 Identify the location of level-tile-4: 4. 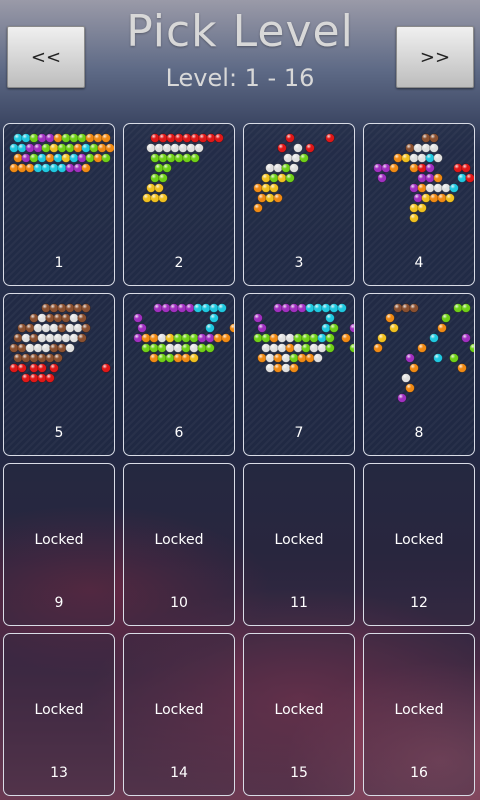
(419, 204).